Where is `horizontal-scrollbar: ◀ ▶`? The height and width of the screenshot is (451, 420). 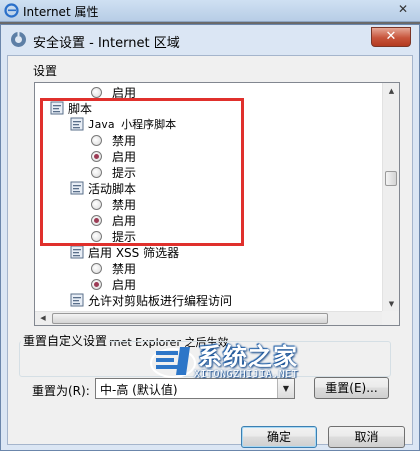 horizontal-scrollbar: ◀ ▶ is located at coordinates (217, 318).